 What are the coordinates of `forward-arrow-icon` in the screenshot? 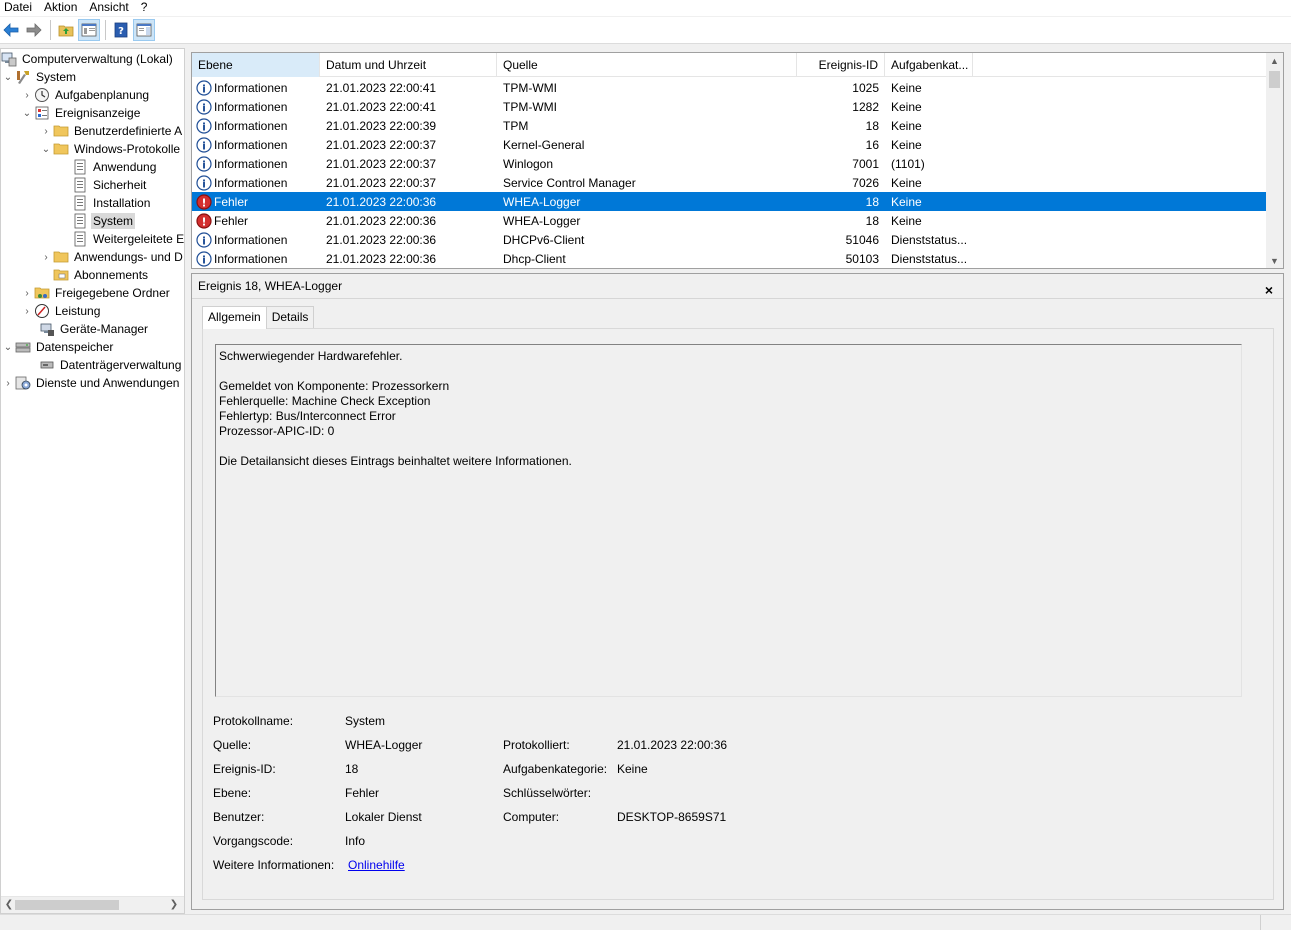 It's located at (34, 30).